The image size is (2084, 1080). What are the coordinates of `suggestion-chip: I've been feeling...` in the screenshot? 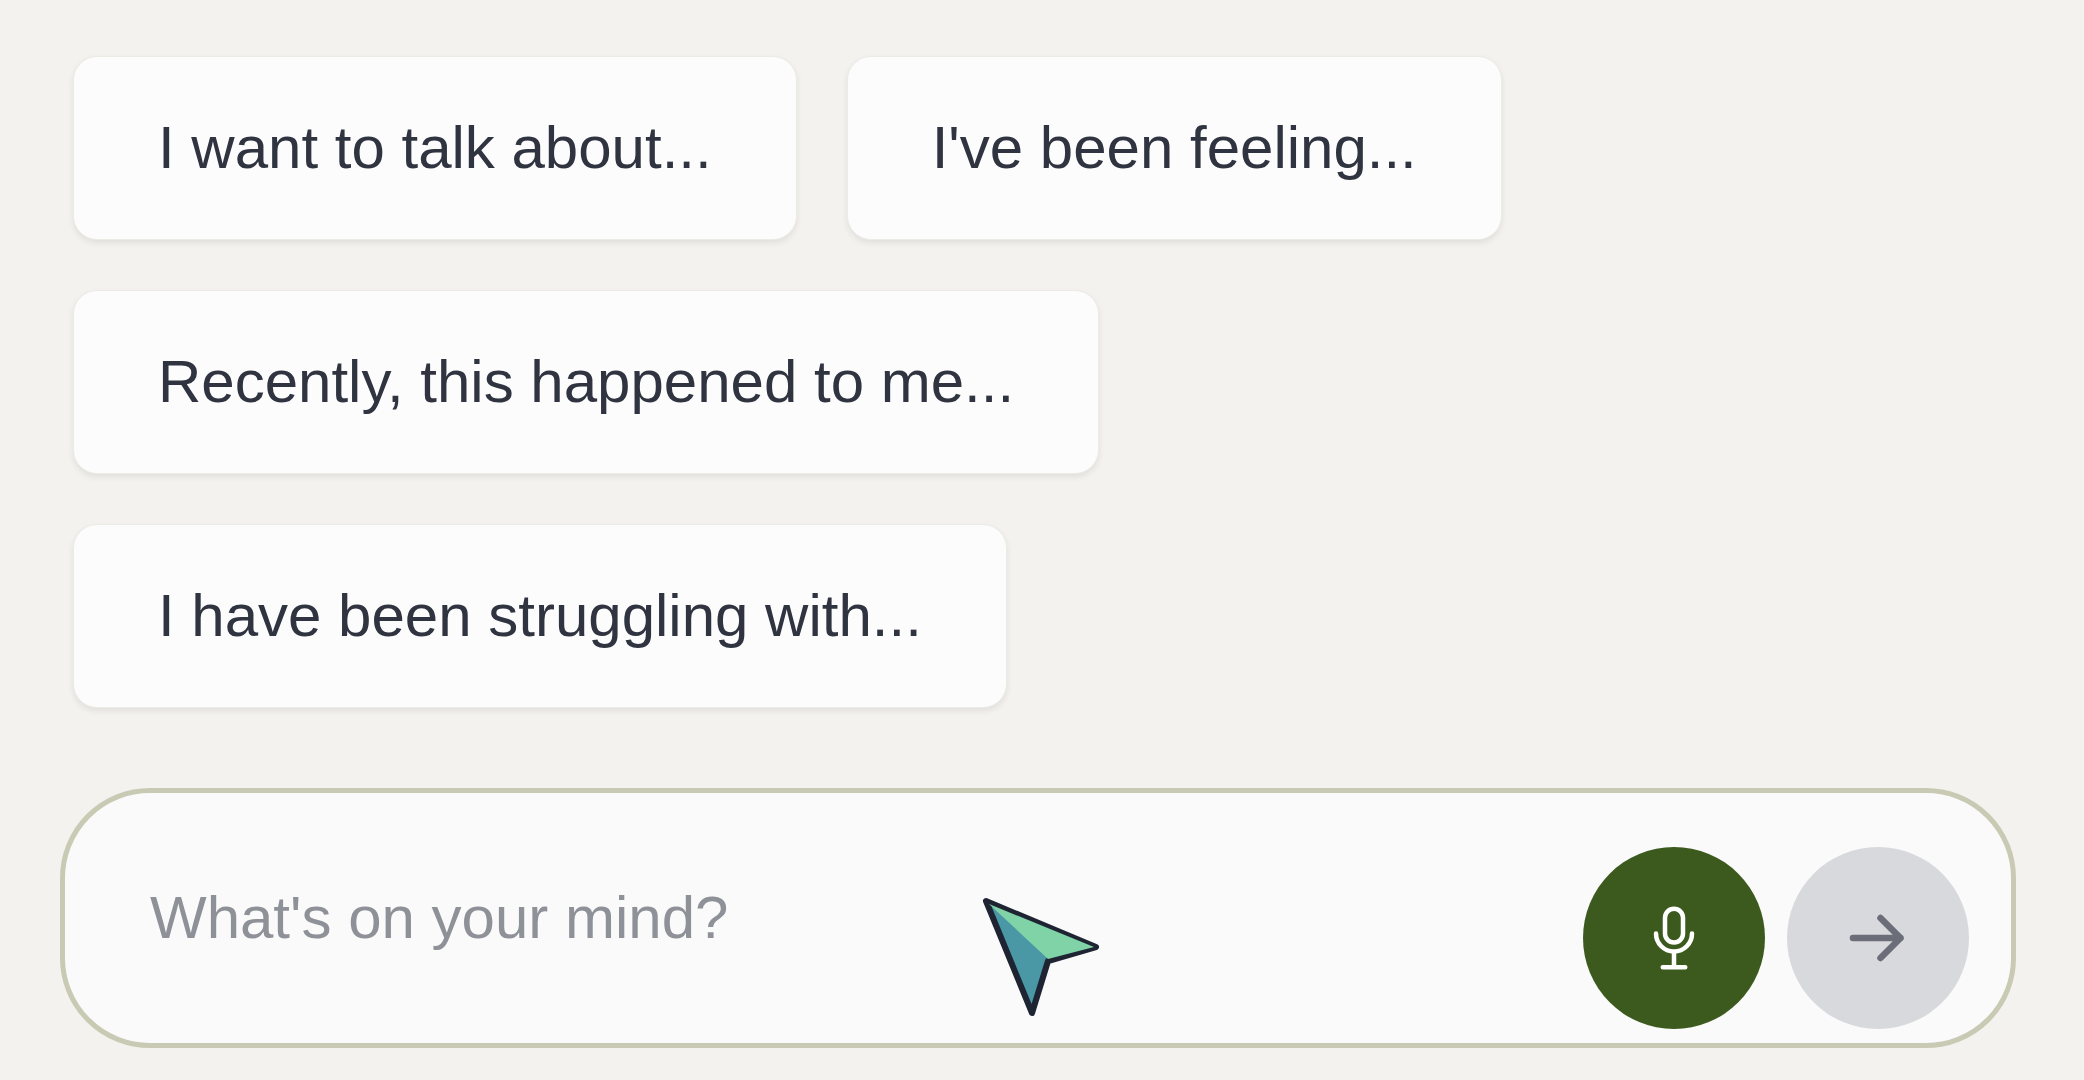 It's located at (1174, 148).